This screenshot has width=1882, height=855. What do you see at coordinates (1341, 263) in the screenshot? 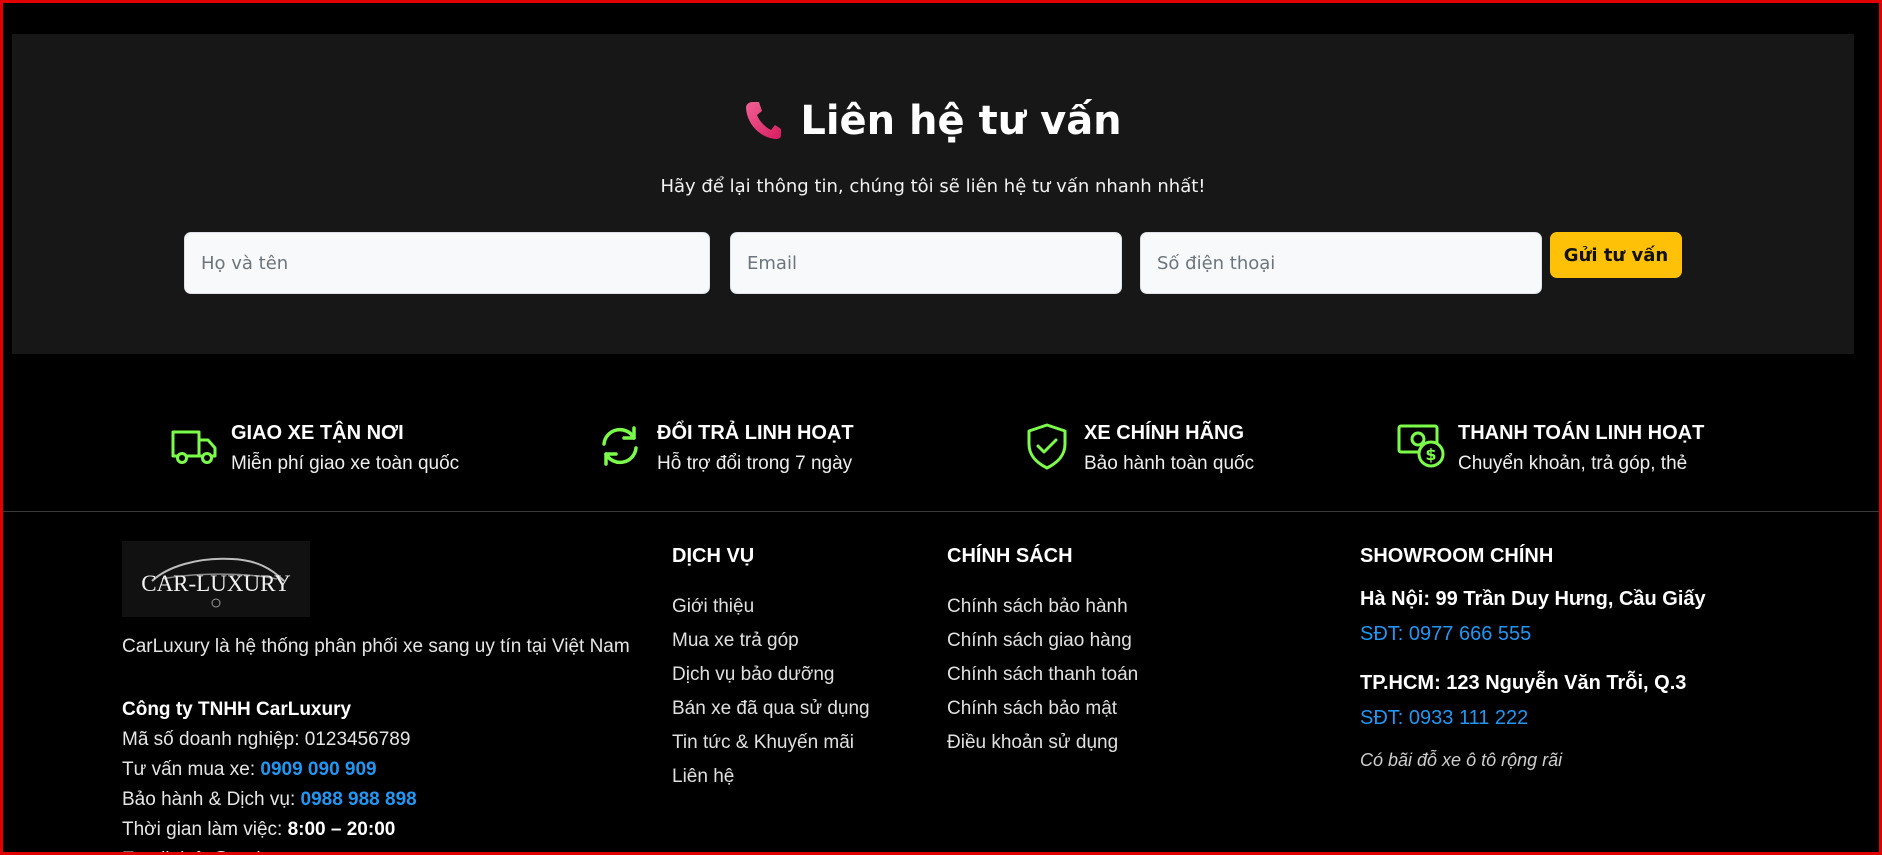
I see `phone-input` at bounding box center [1341, 263].